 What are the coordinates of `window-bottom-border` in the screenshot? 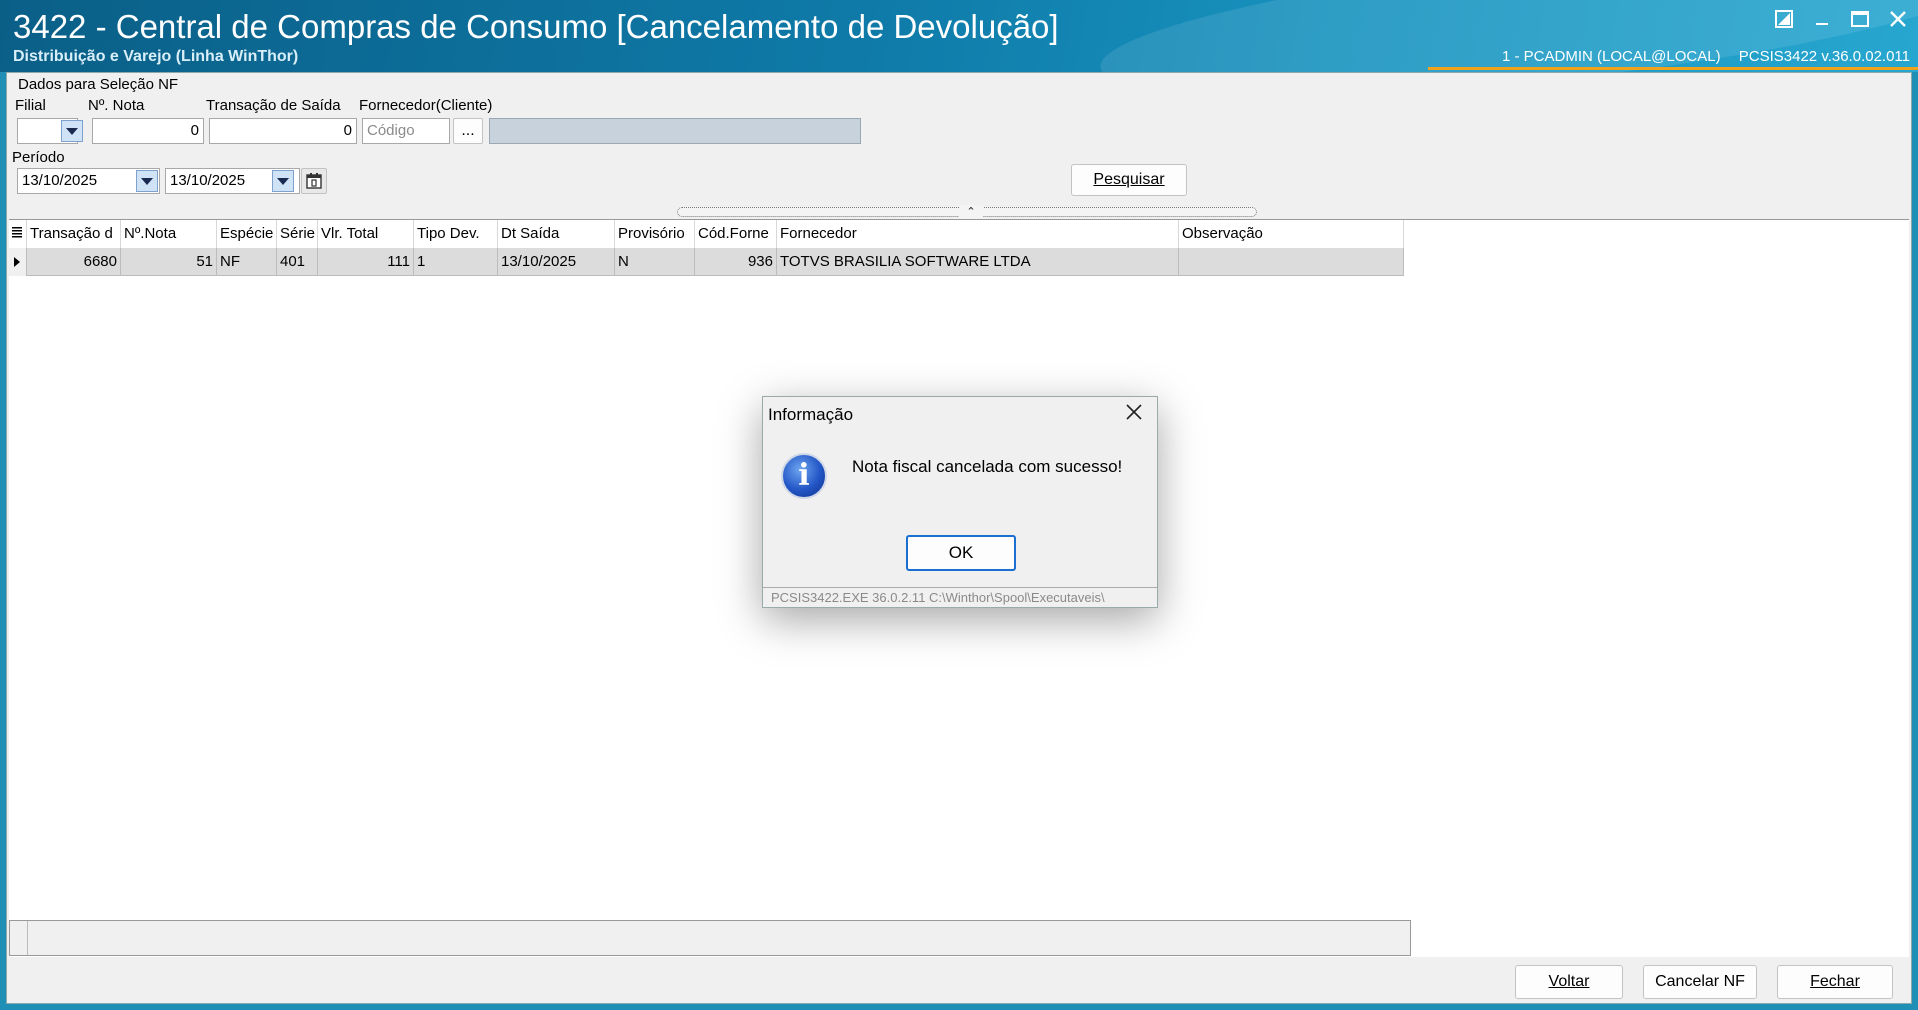 It's located at (959, 1007).